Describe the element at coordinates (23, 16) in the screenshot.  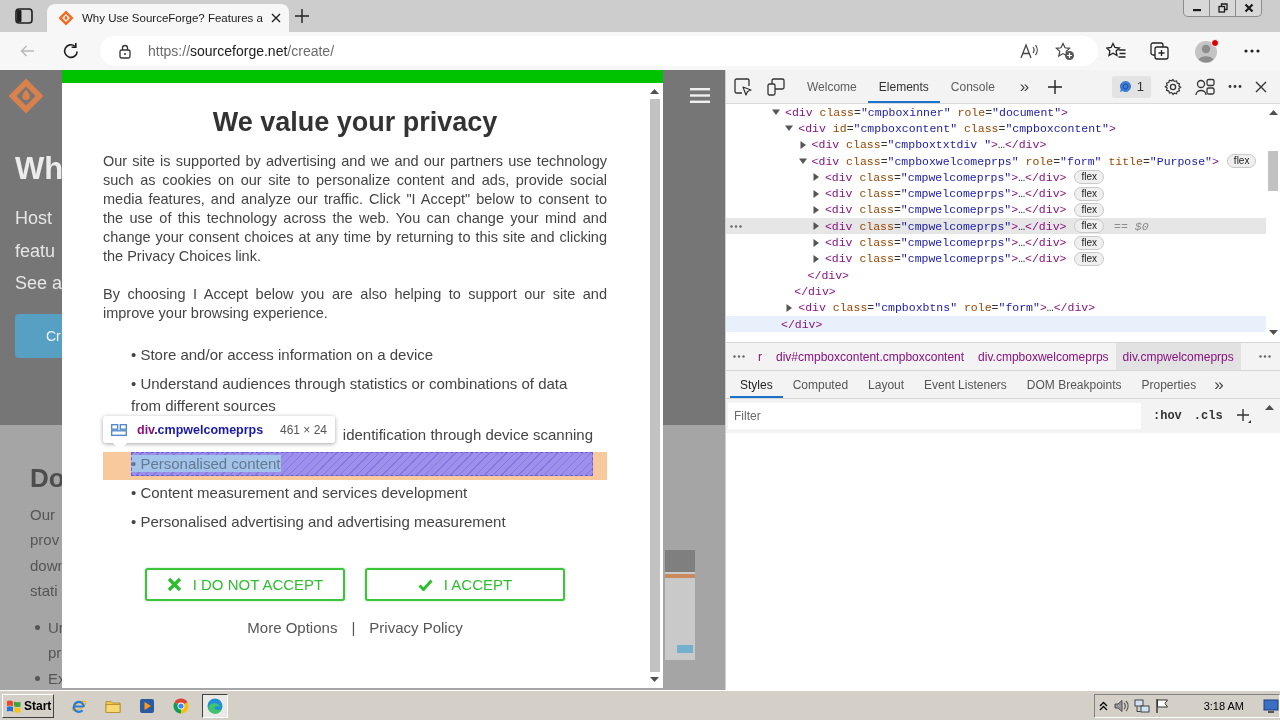
I see `tab-actions-icon` at that location.